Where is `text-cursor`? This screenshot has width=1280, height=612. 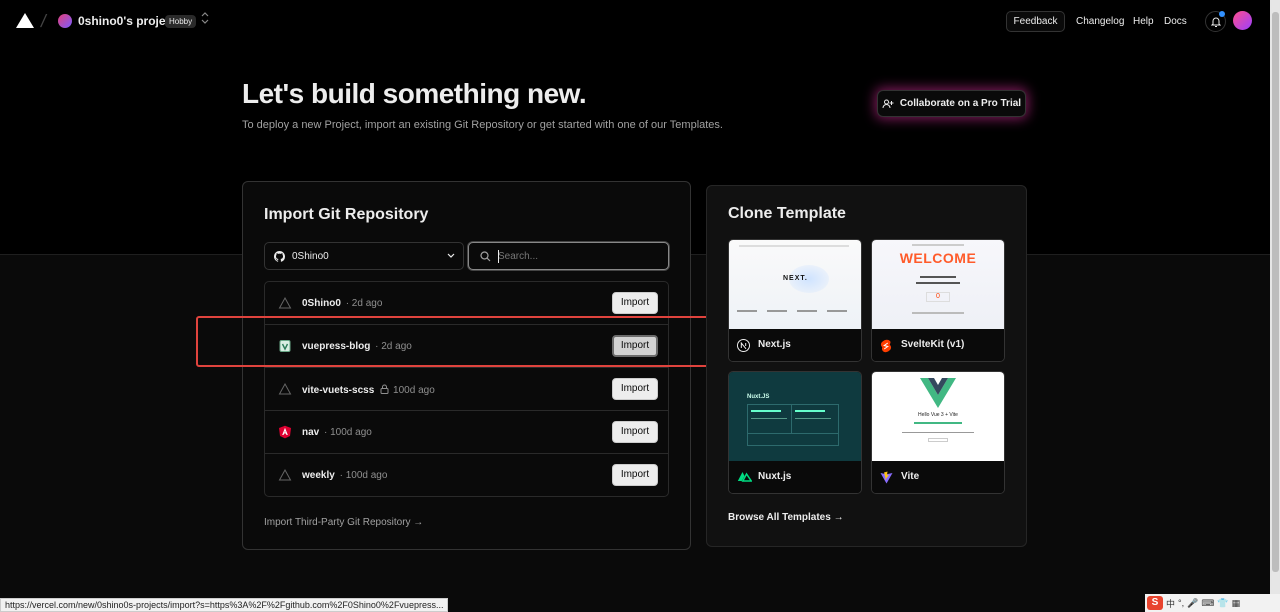 text-cursor is located at coordinates (498, 256).